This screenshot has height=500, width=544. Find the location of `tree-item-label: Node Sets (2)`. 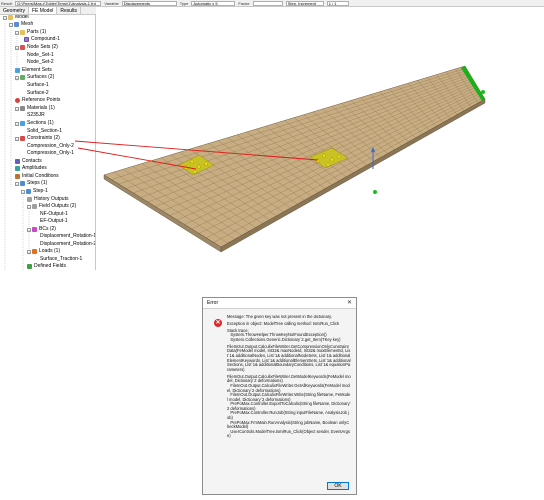

tree-item-label: Node Sets (2) is located at coordinates (42, 47).